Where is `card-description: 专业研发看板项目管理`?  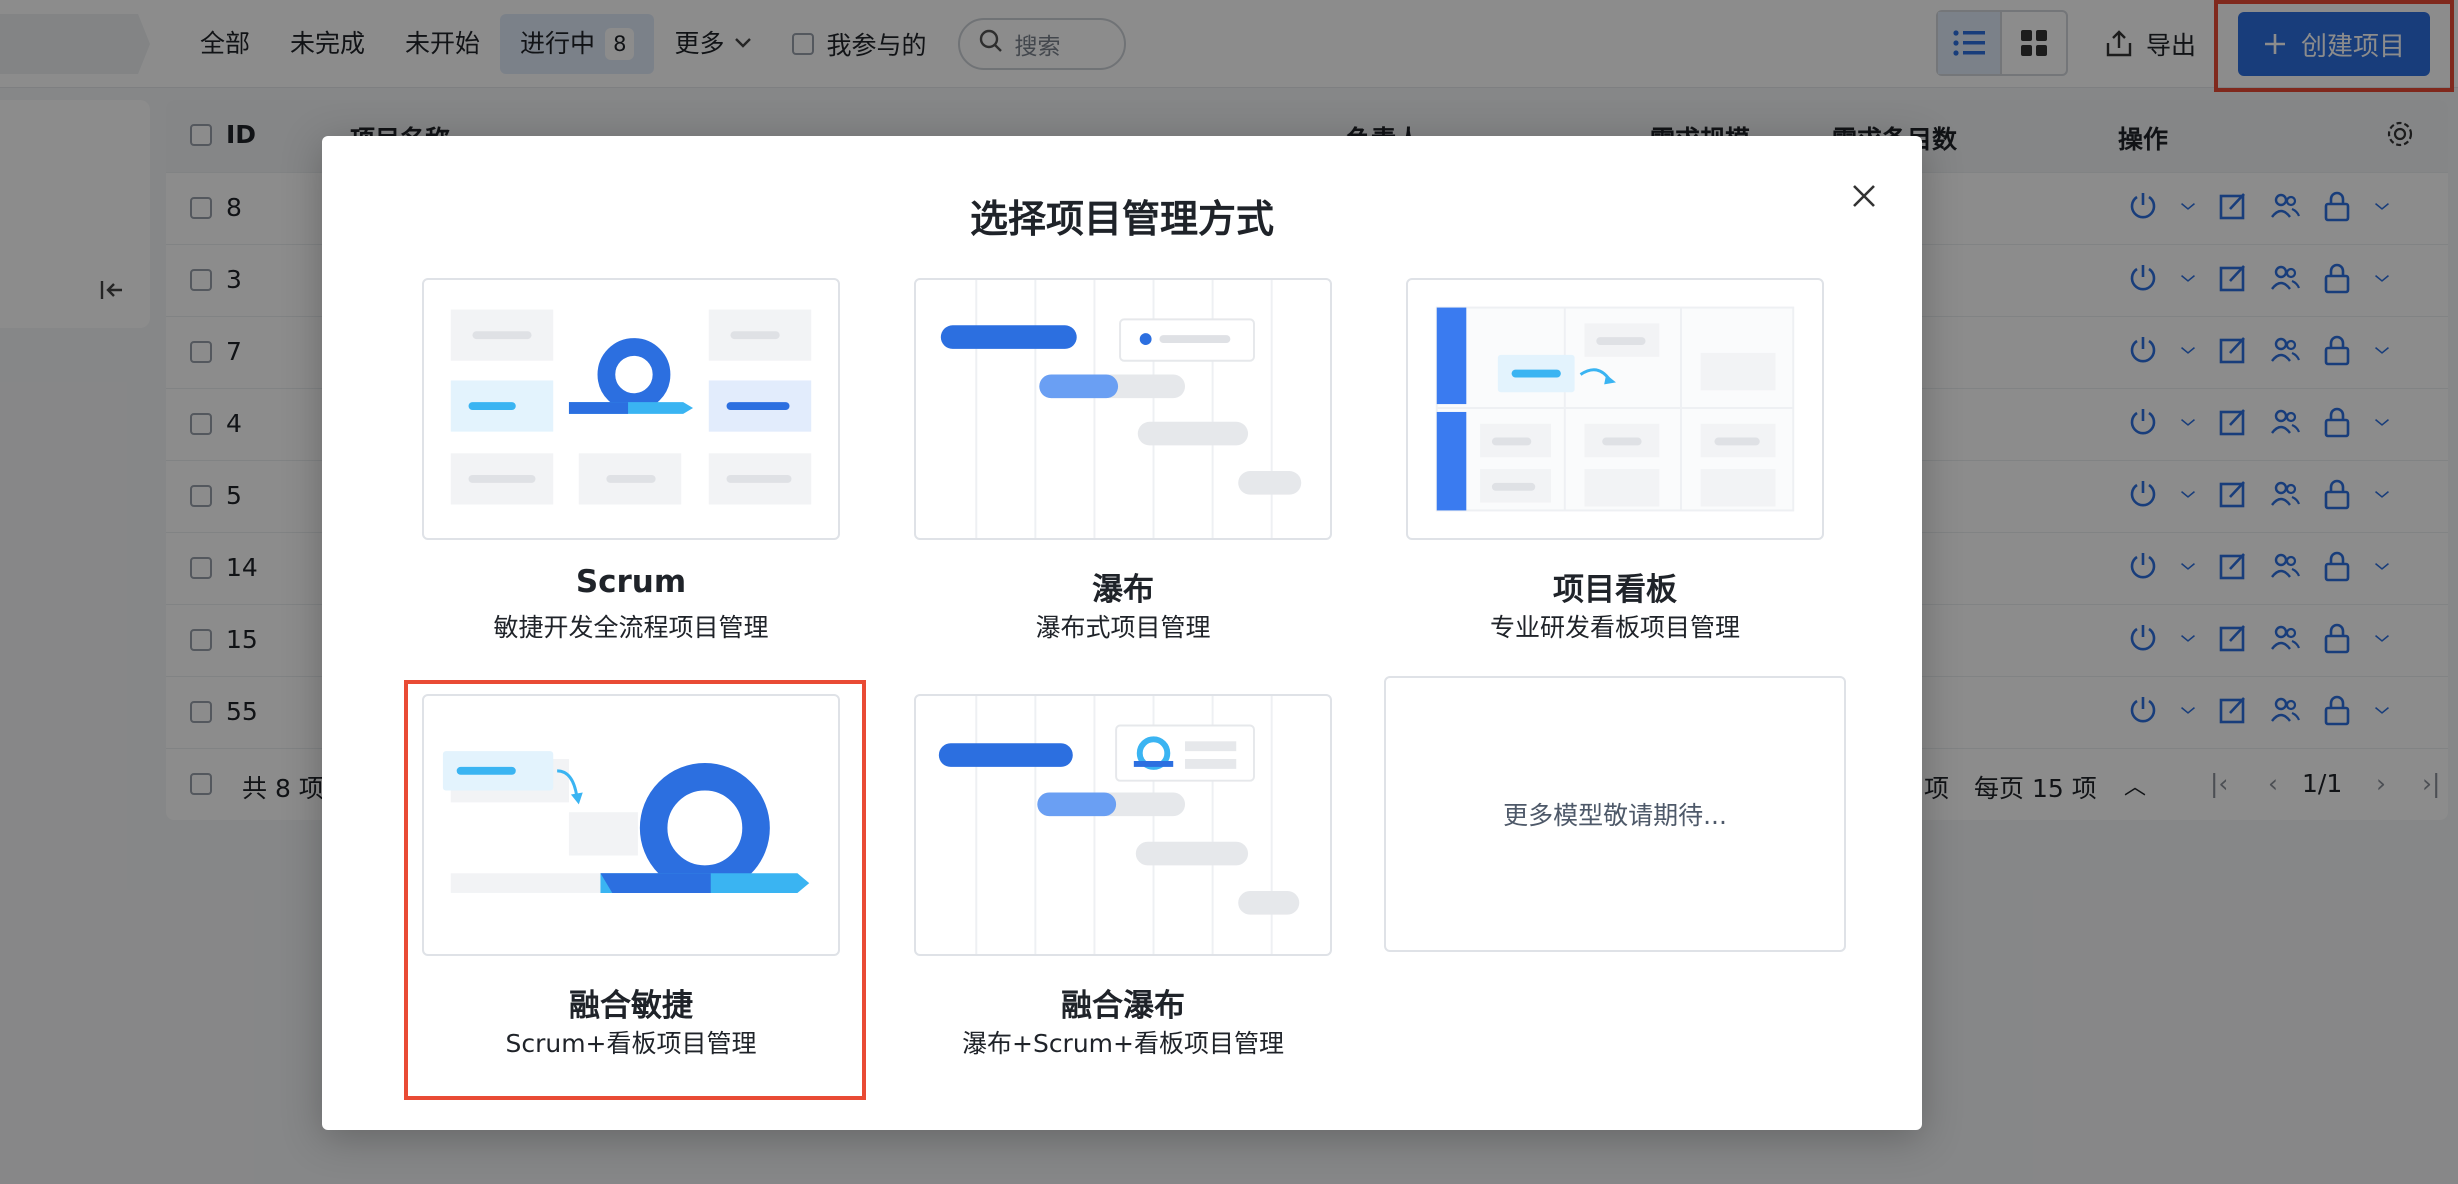
card-description: 专业研发看板项目管理 is located at coordinates (1614, 627).